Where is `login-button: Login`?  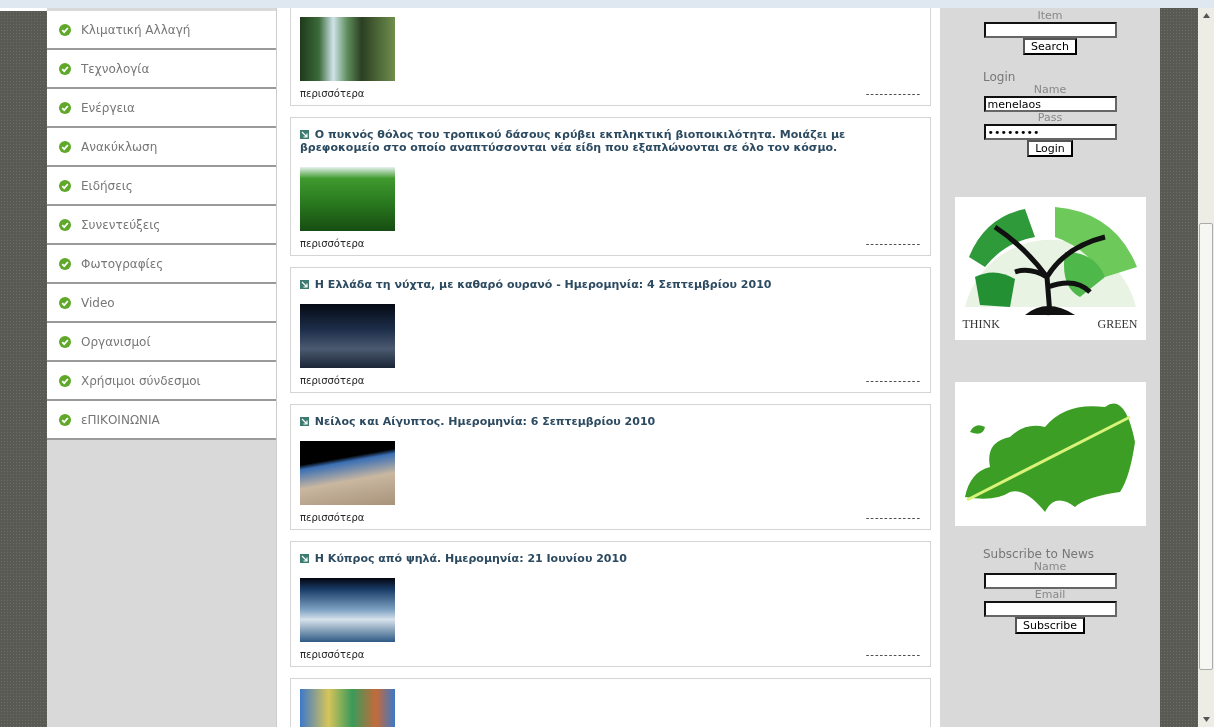
login-button: Login is located at coordinates (1050, 148).